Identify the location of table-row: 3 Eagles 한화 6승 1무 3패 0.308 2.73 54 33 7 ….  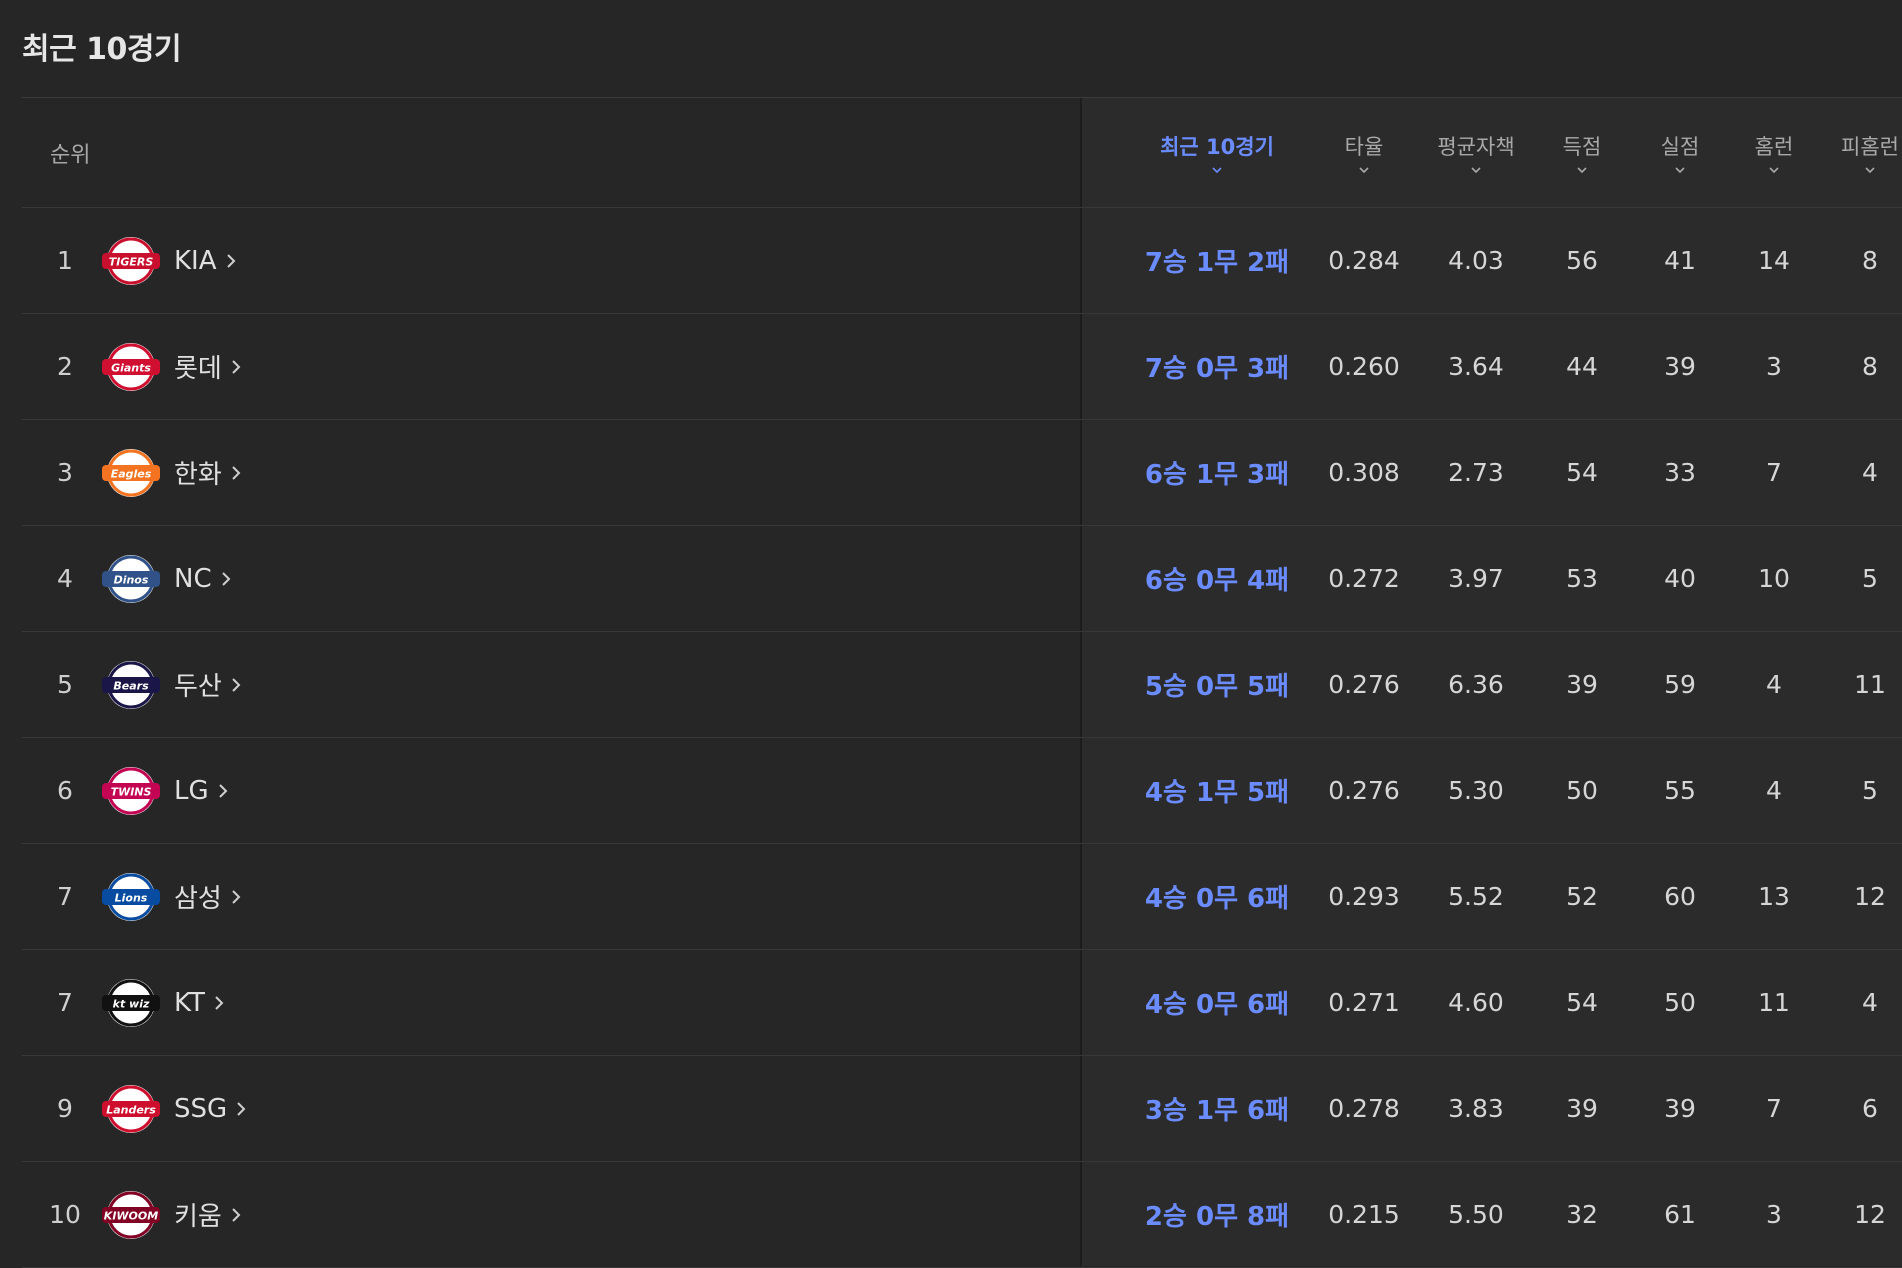
(962, 473).